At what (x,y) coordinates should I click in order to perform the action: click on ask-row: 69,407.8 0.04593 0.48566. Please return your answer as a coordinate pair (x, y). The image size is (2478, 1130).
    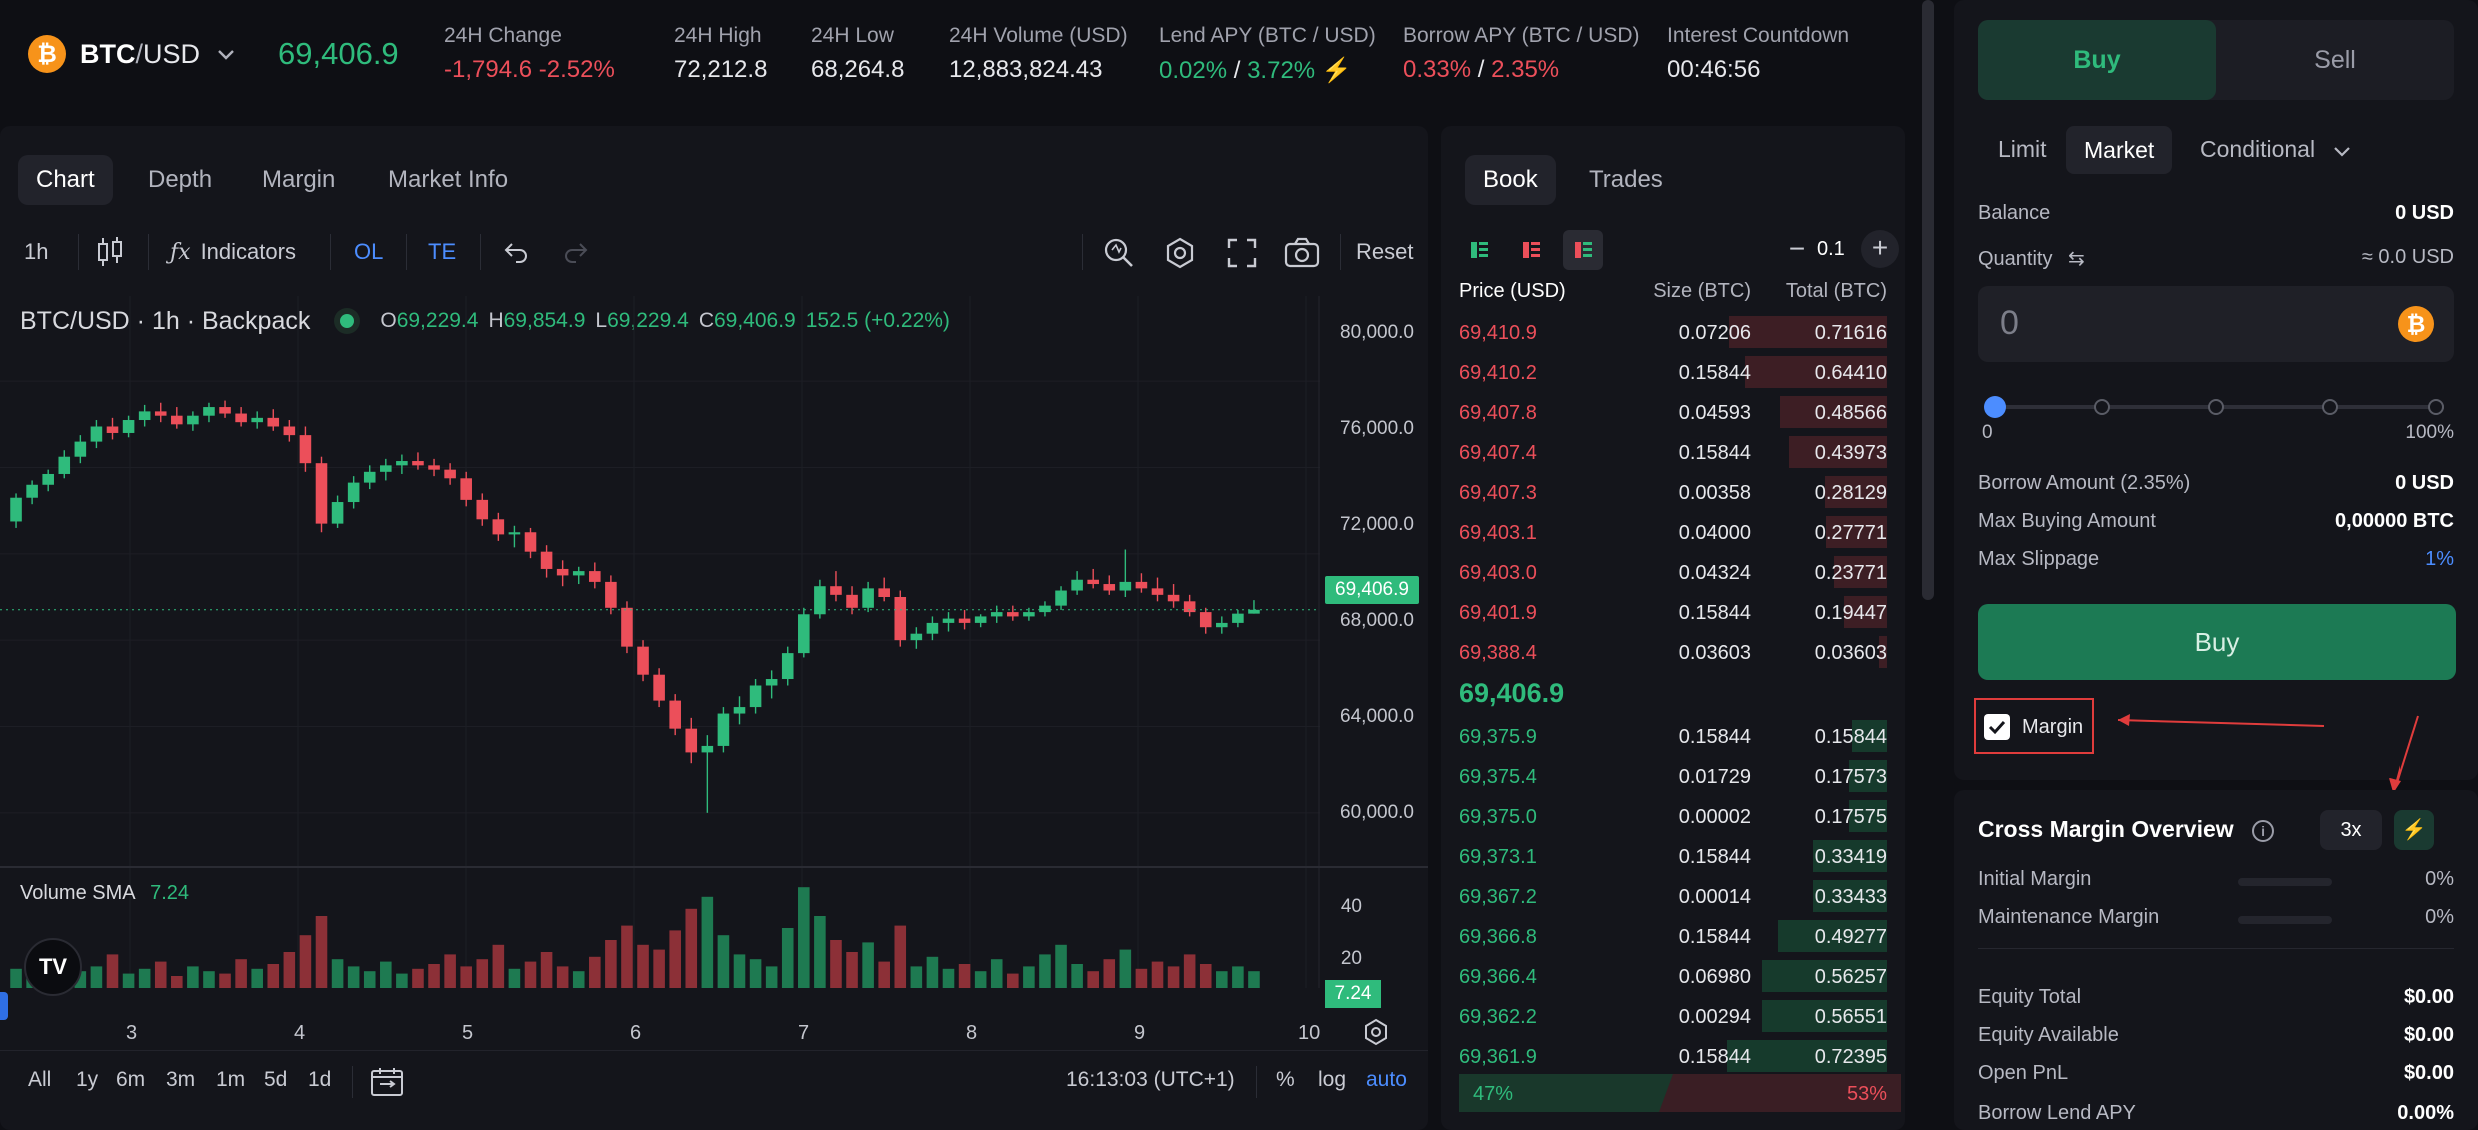
    Looking at the image, I should click on (1673, 412).